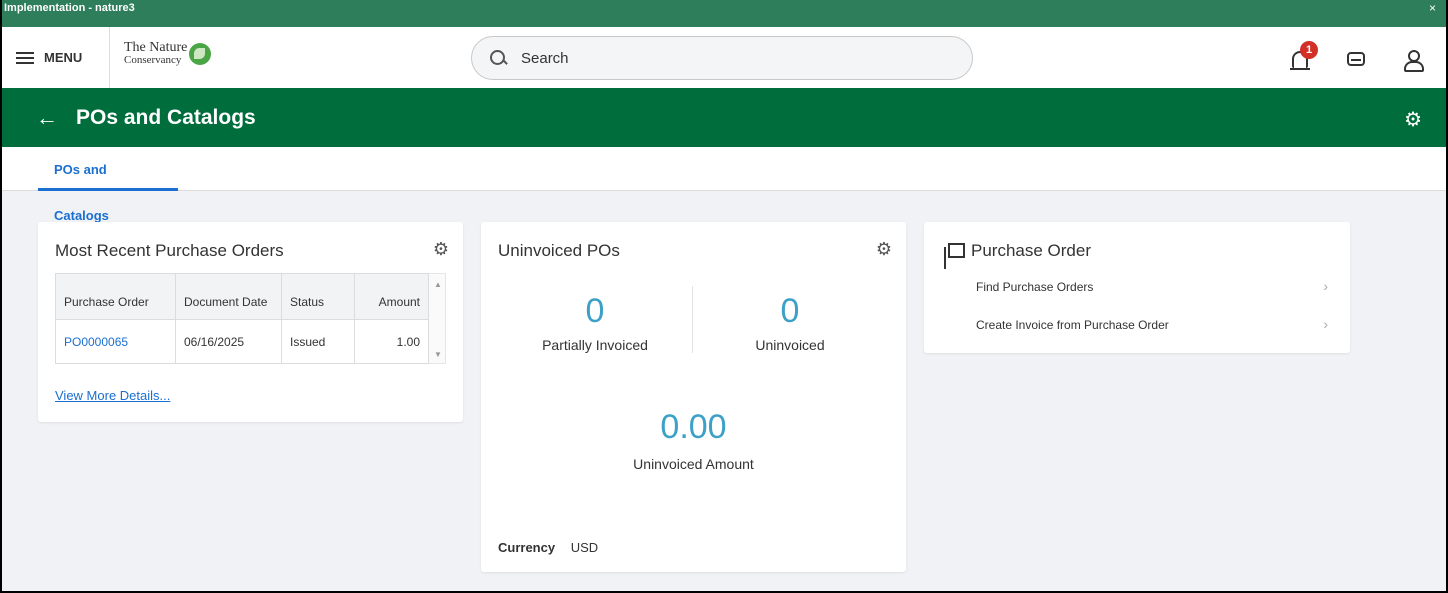  What do you see at coordinates (1031, 250) in the screenshot?
I see `card-title: Purchase Order` at bounding box center [1031, 250].